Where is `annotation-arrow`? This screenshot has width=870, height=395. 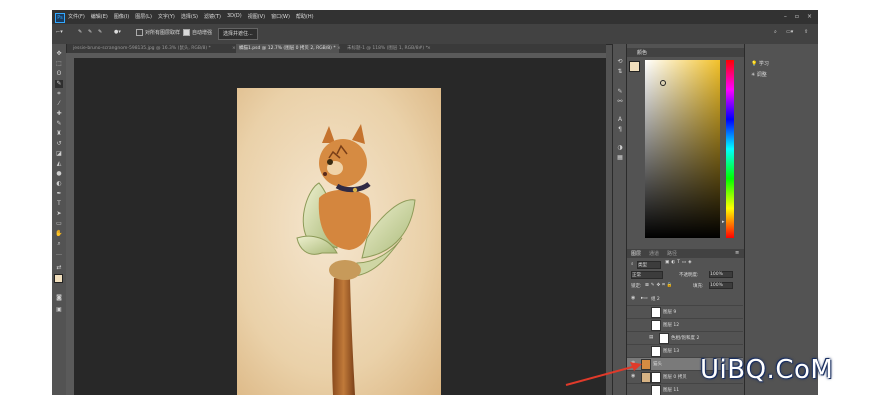 annotation-arrow is located at coordinates (603, 374).